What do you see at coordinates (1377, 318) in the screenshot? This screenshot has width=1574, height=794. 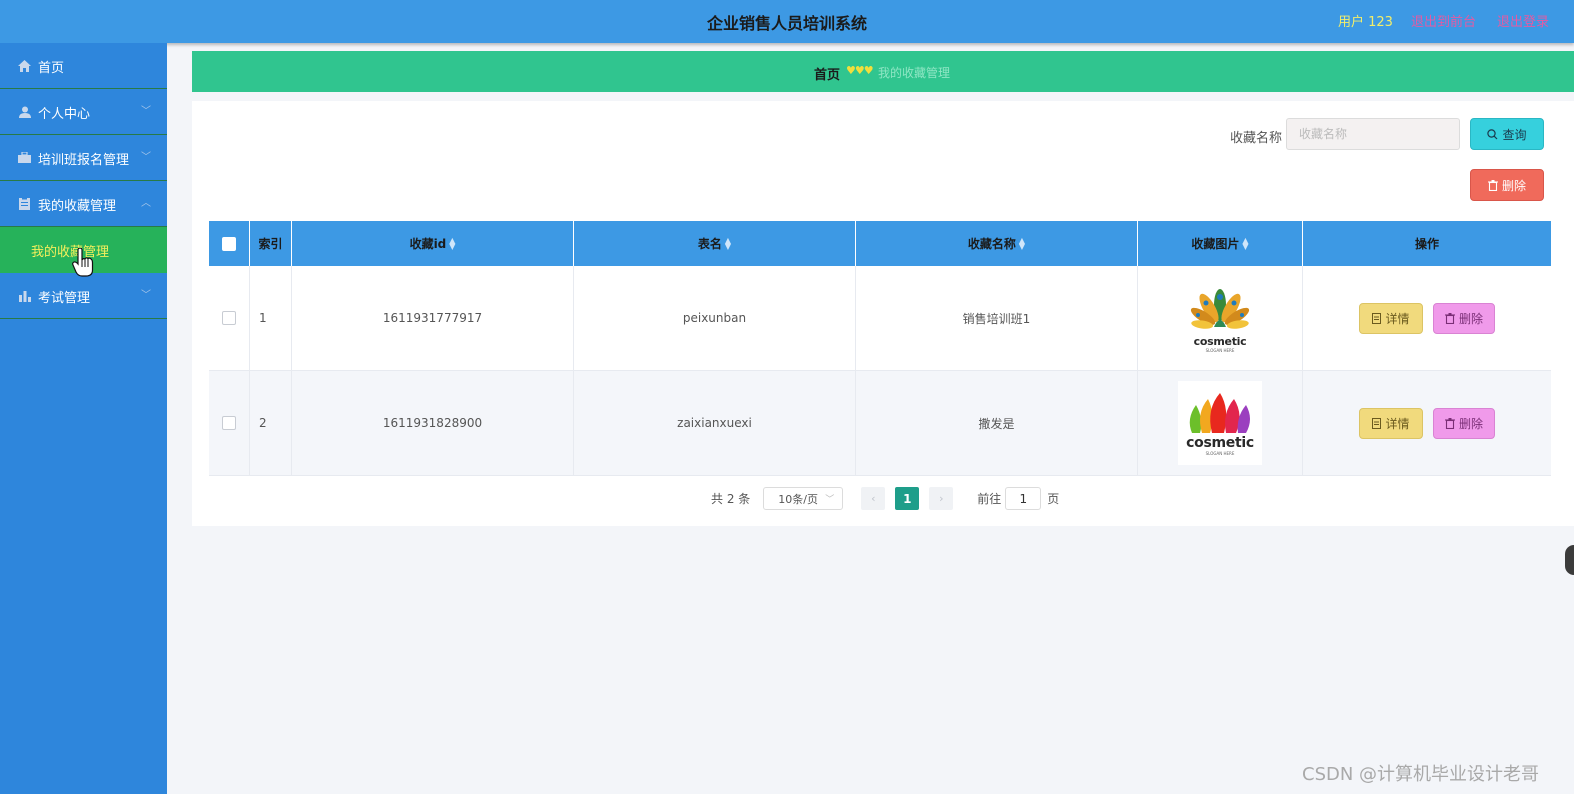 I see `document-icon` at bounding box center [1377, 318].